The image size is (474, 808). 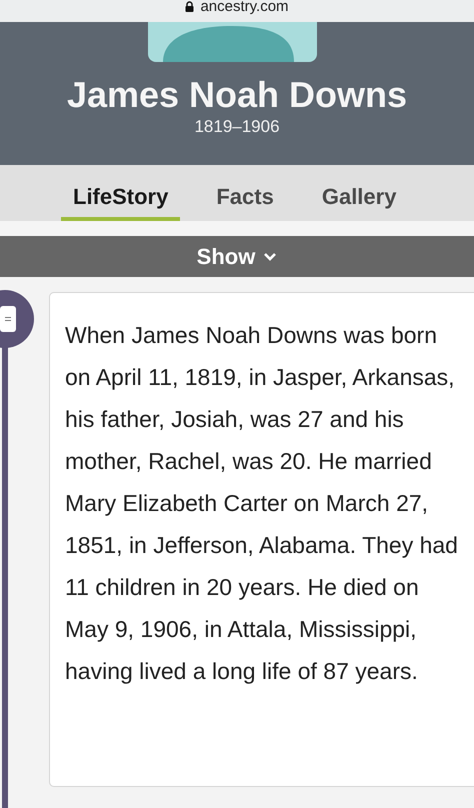 I want to click on life-years: 1819–1906, so click(x=237, y=127).